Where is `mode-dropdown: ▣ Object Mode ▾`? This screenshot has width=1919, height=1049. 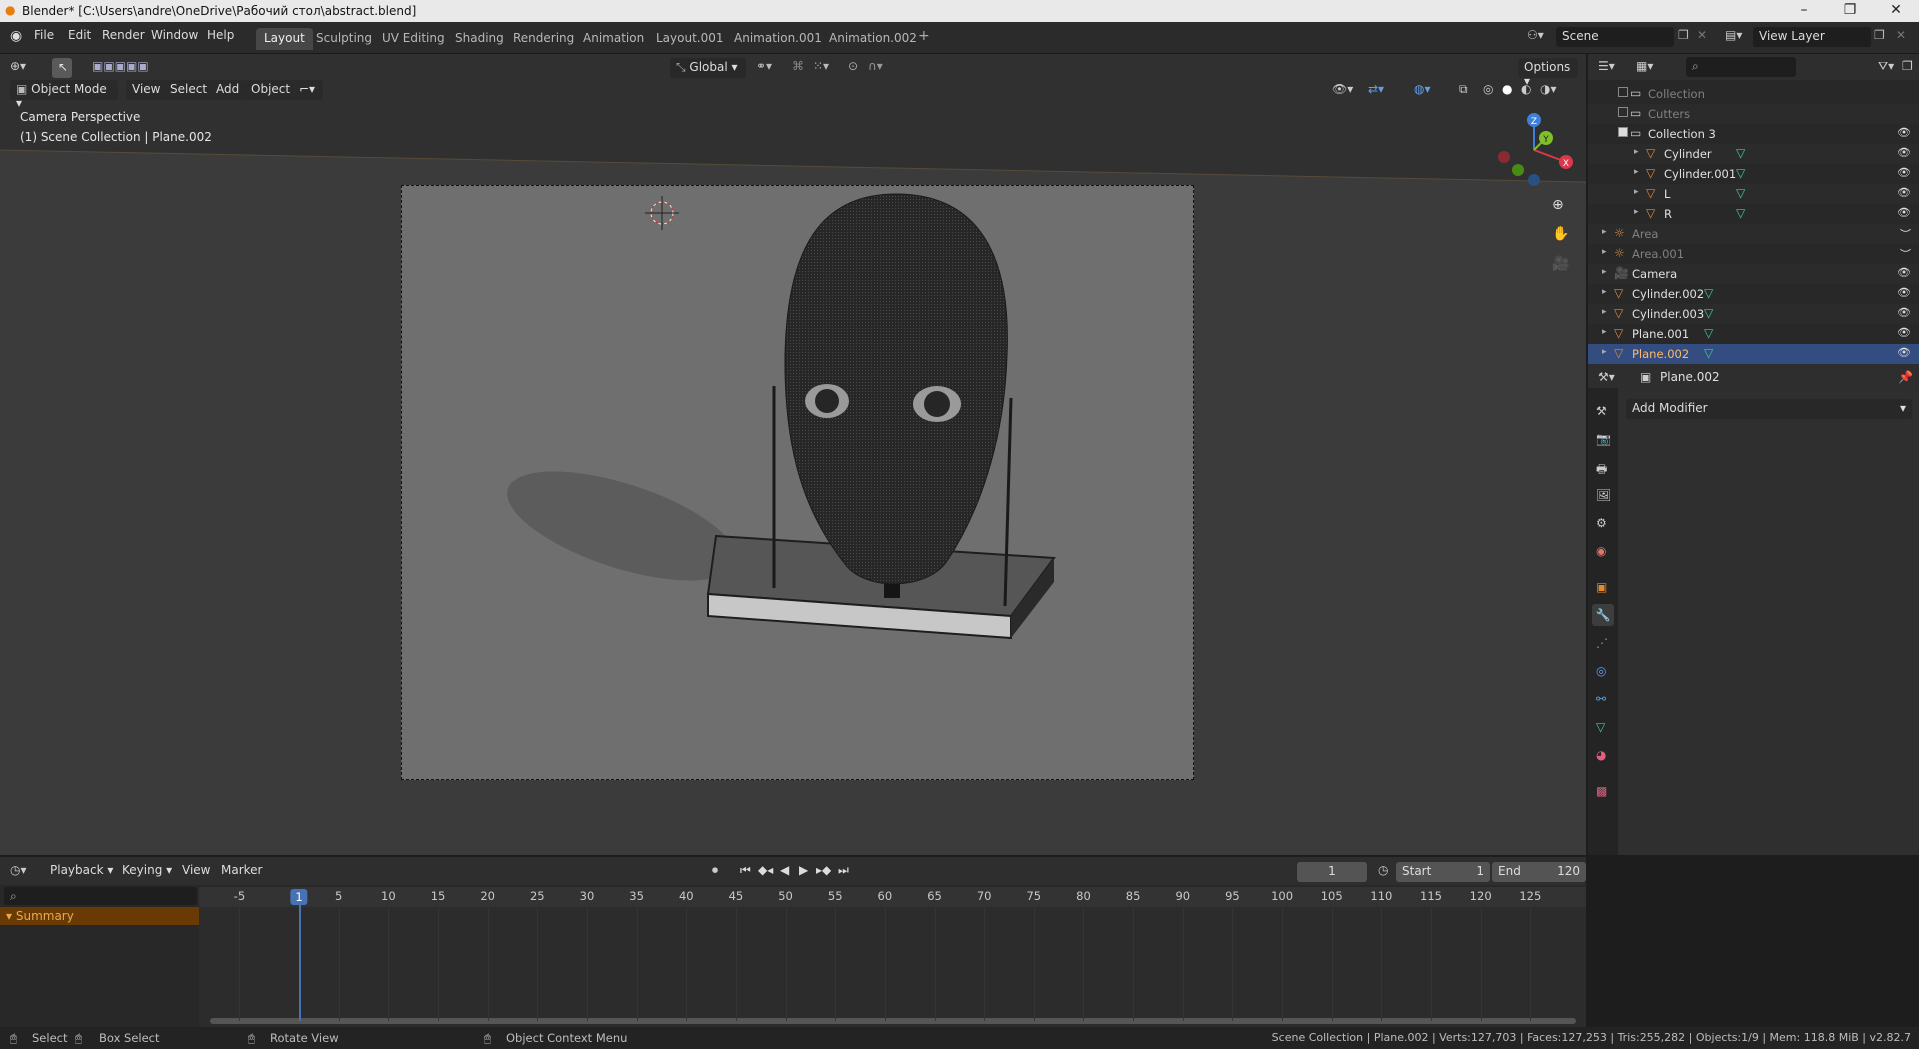
mode-dropdown: ▣ Object Mode ▾ is located at coordinates (64, 95).